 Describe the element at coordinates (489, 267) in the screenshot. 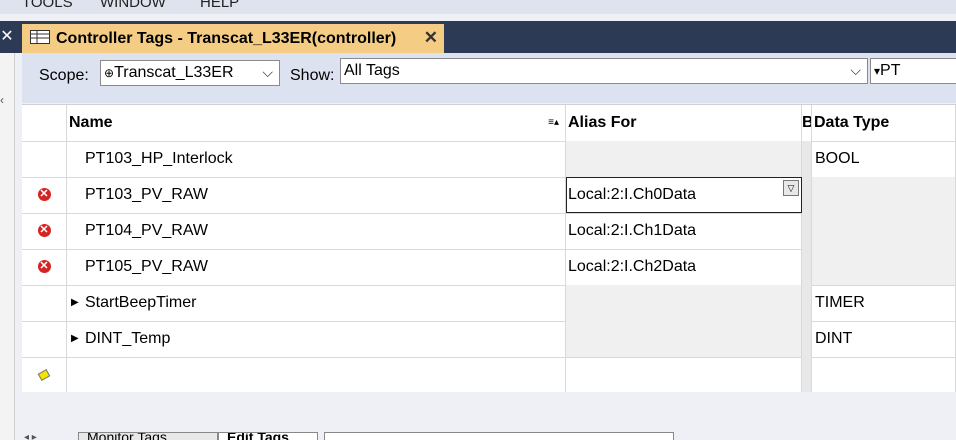

I see `table-row: ✕ PT105_PV_RAW Local:2:I.Ch2Data` at that location.